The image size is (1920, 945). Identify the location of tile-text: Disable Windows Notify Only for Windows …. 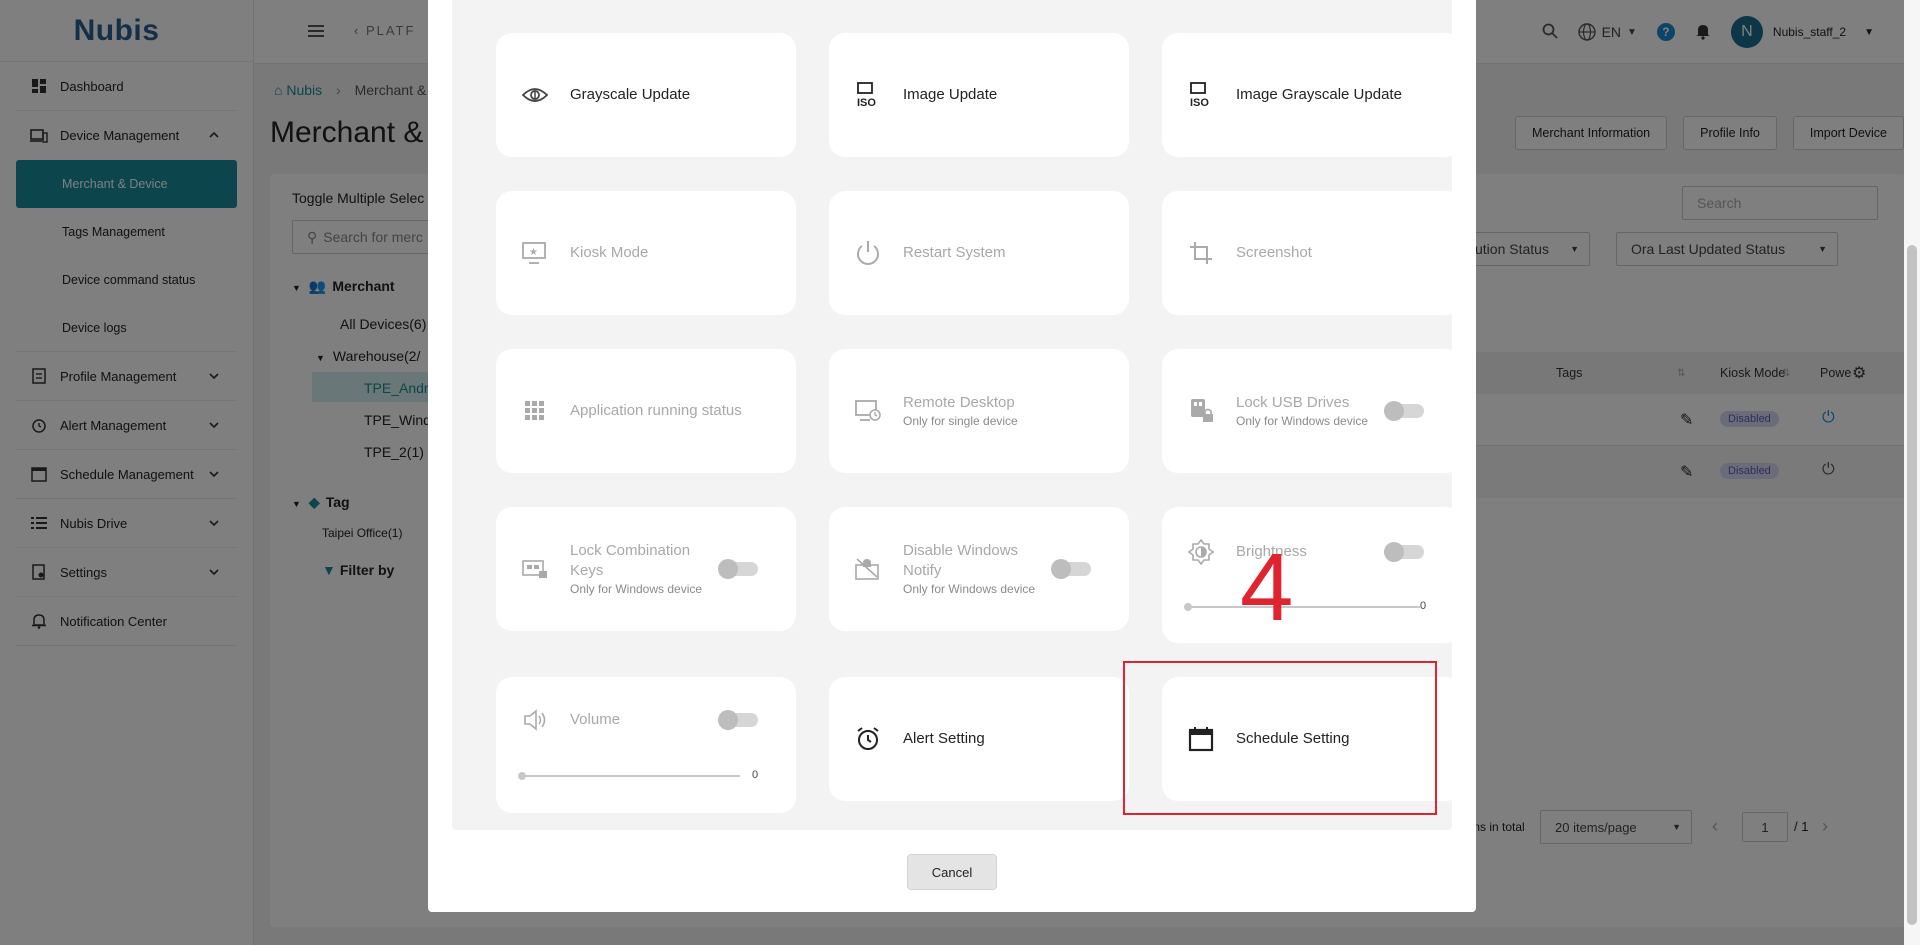
(973, 569).